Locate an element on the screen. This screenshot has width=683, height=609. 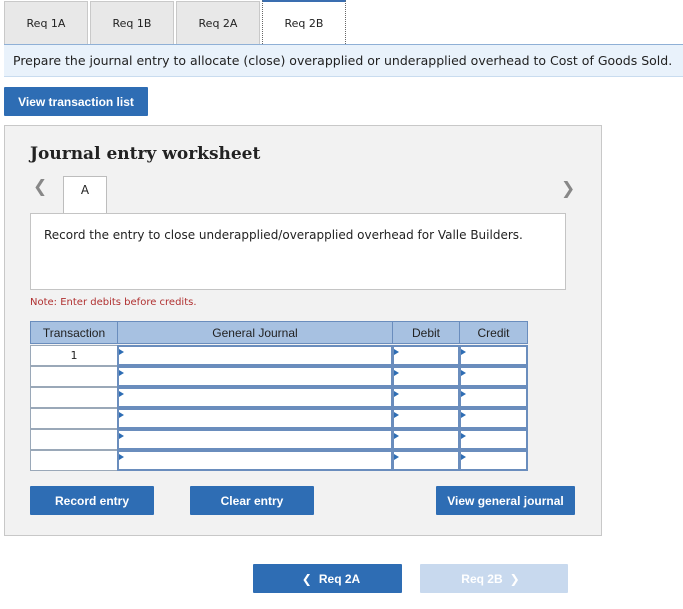
tab-req-1a: Req 1A is located at coordinates (46, 22).